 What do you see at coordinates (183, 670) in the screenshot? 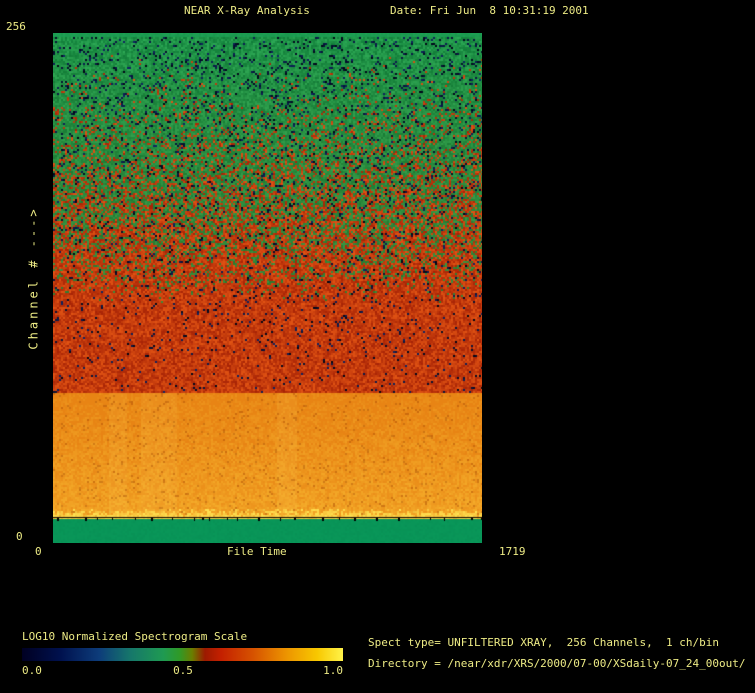
I see `colorbar-tick-mid: 0.5` at bounding box center [183, 670].